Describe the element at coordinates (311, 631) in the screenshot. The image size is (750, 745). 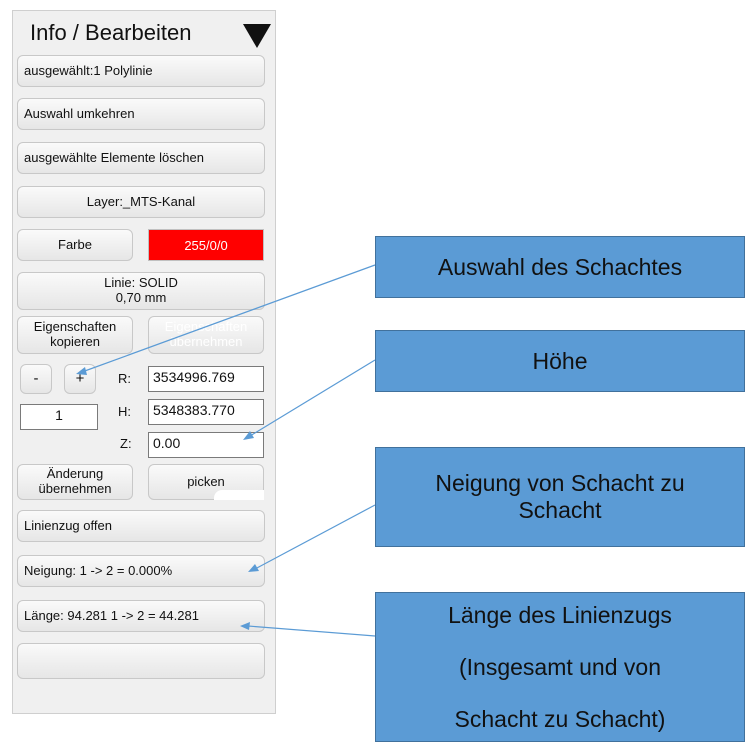
I see `leader-line-length` at that location.